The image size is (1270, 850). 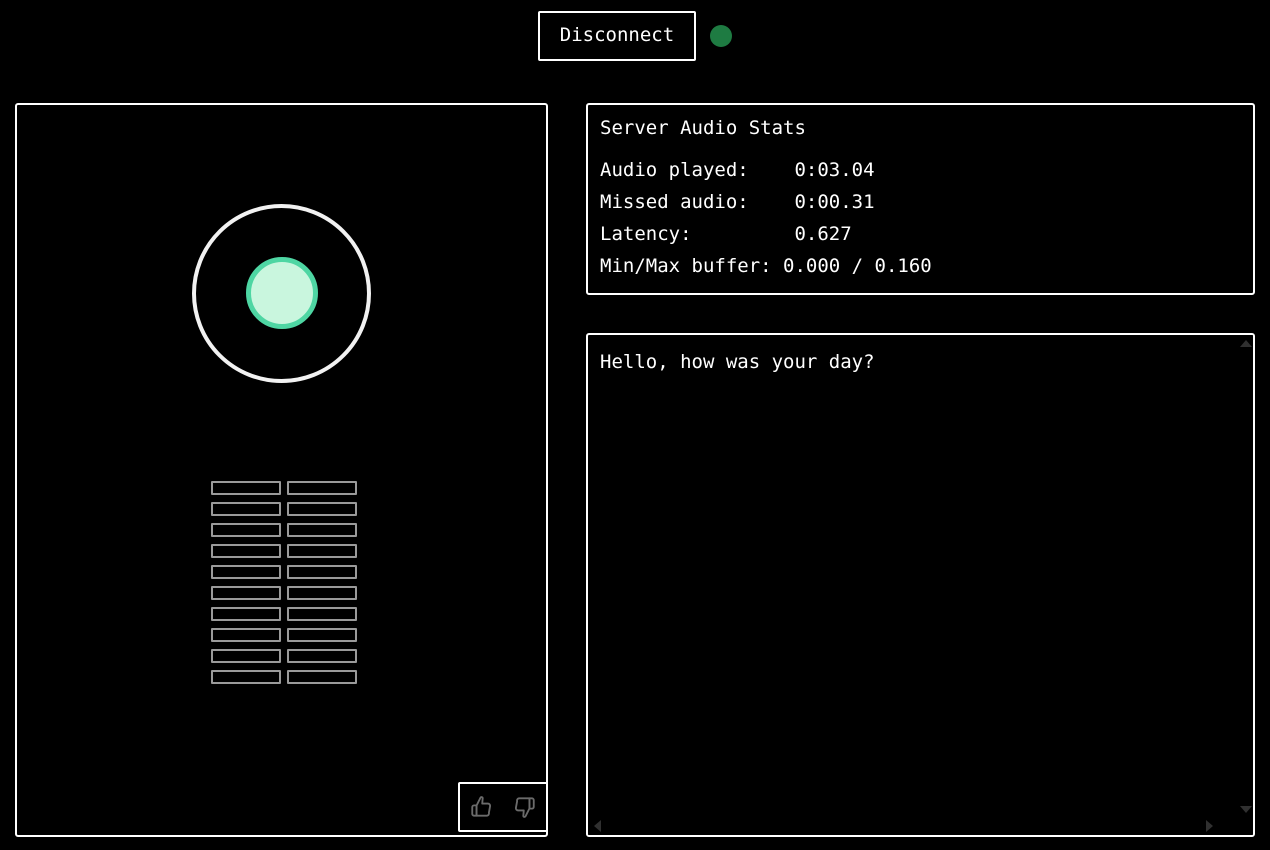 I want to click on bar-7-left, so click(x=246, y=614).